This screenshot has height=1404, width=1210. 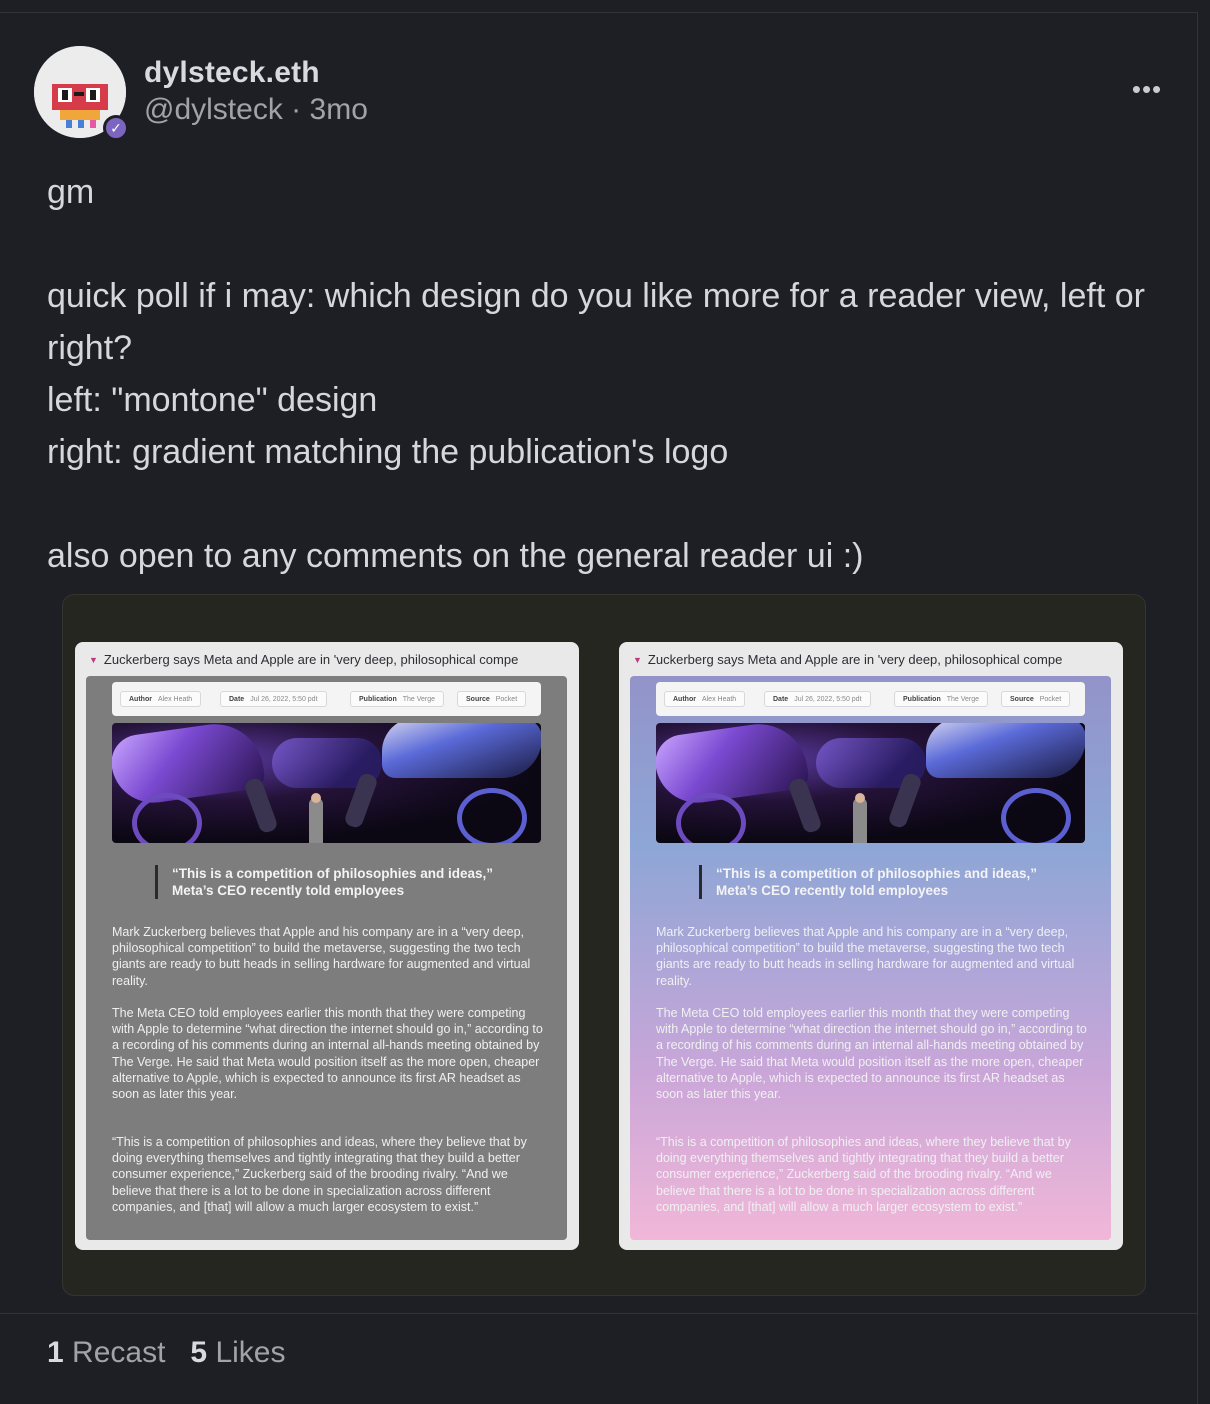 I want to click on post-age: 3mo, so click(x=339, y=109).